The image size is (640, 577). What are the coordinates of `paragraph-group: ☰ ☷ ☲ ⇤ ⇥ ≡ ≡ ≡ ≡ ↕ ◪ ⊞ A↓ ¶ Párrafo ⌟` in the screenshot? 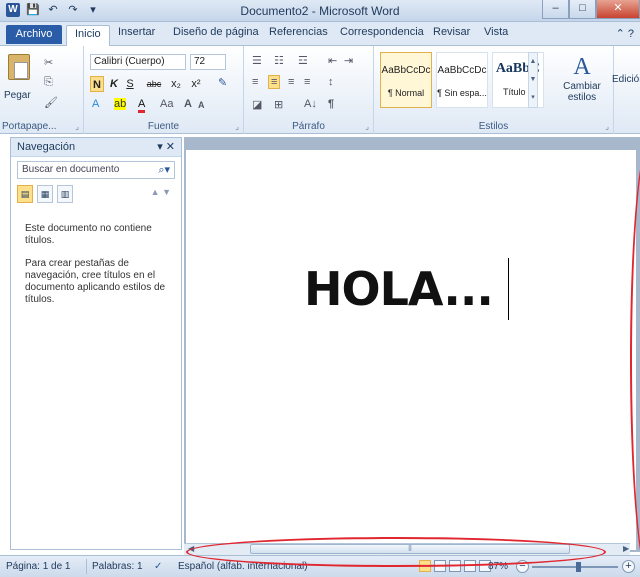 It's located at (309, 90).